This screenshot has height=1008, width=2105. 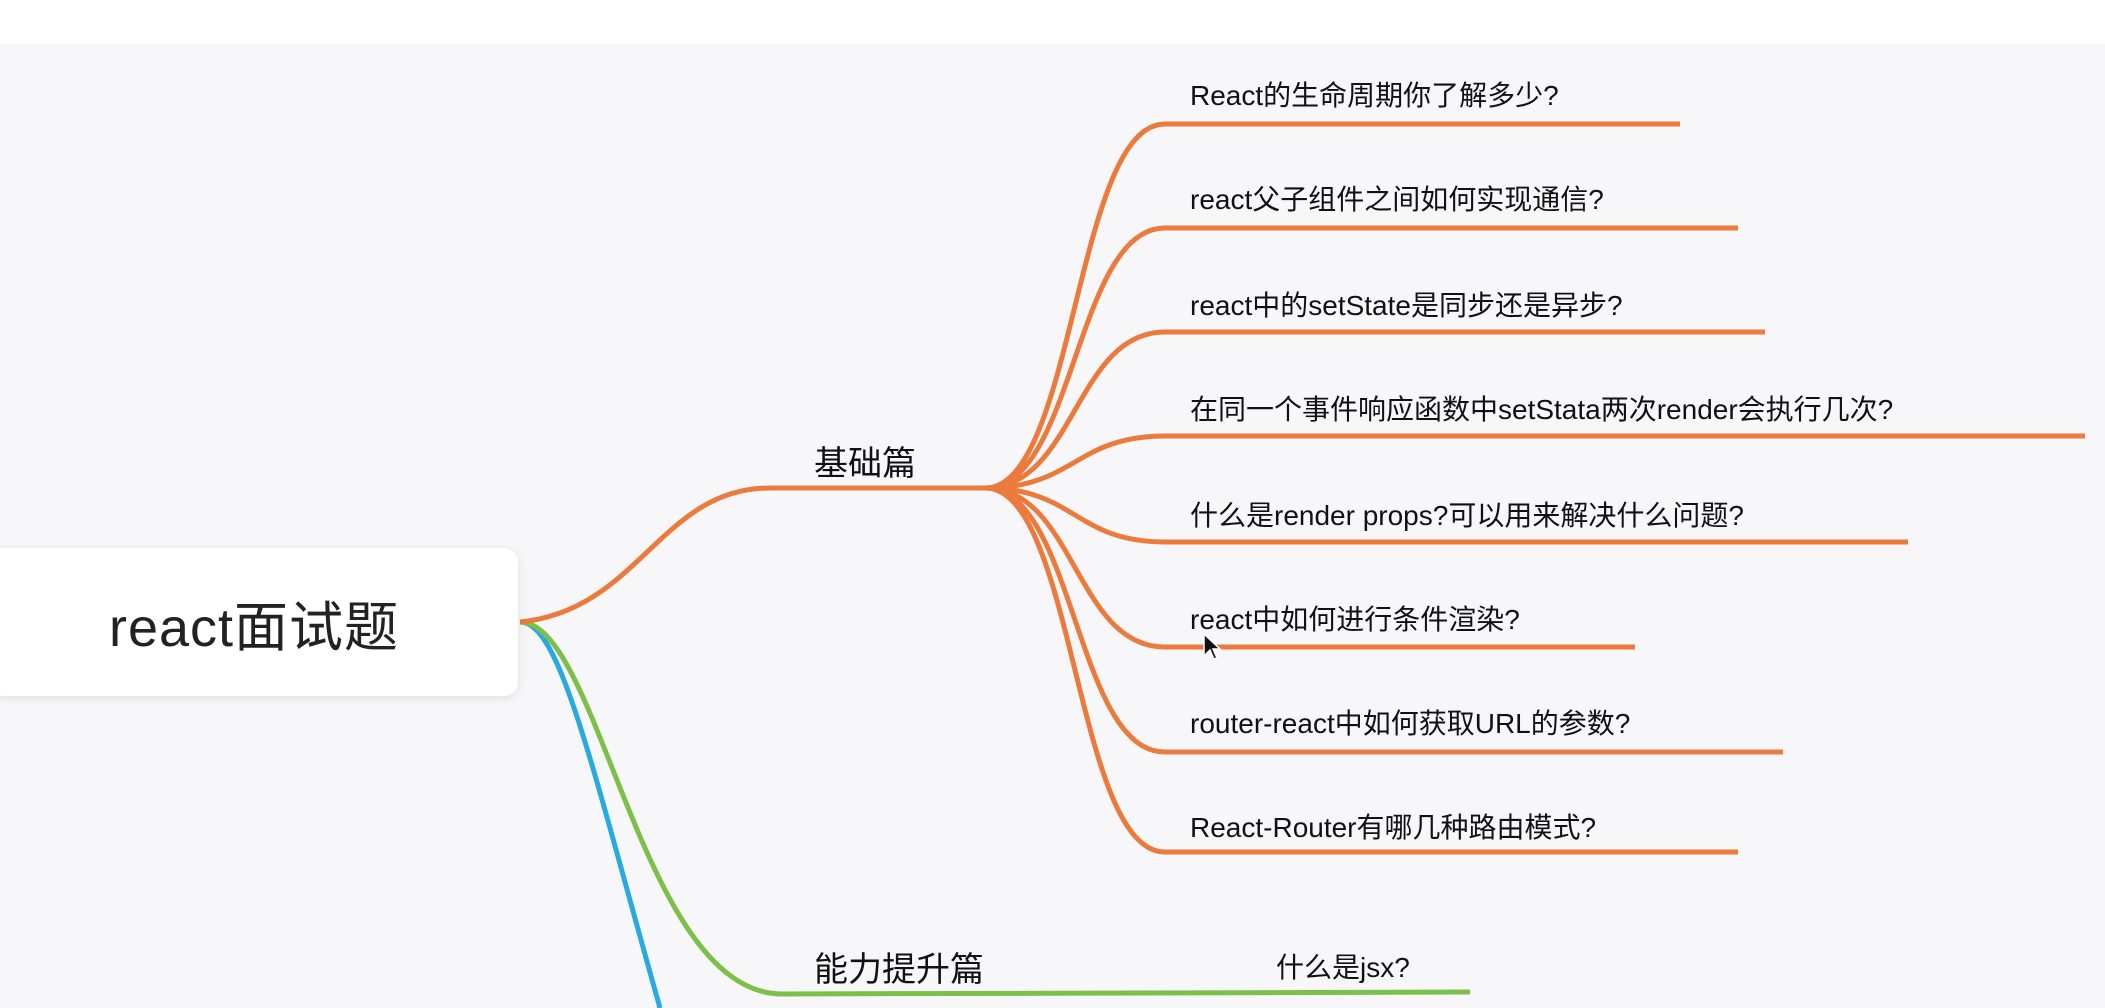 What do you see at coordinates (1343, 966) in the screenshot?
I see `leaf-ability-0: 什么是jsx?` at bounding box center [1343, 966].